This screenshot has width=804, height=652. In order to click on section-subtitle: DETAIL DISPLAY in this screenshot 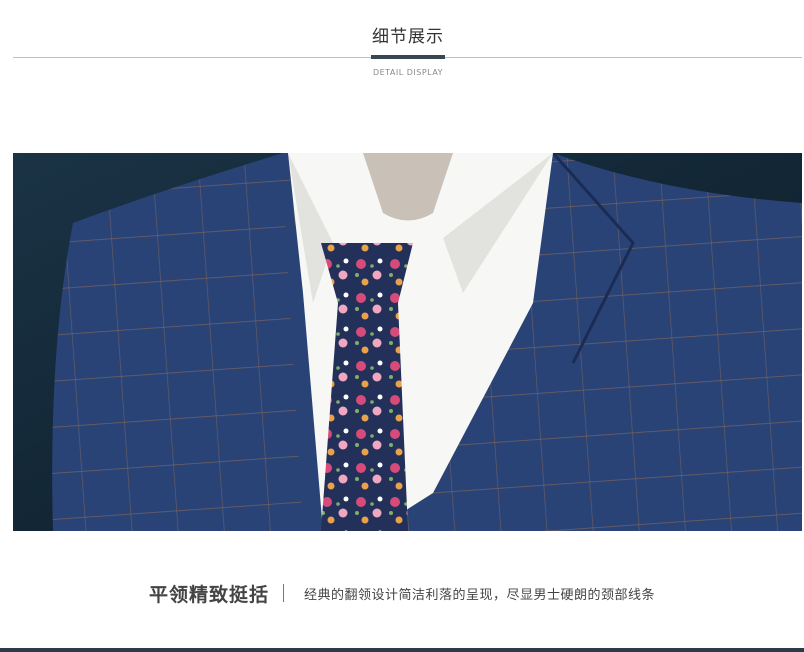, I will do `click(408, 72)`.